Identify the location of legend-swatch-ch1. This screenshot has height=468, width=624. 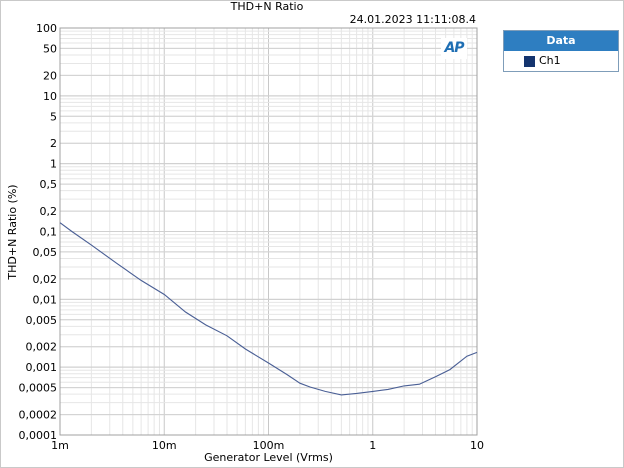
(529, 61).